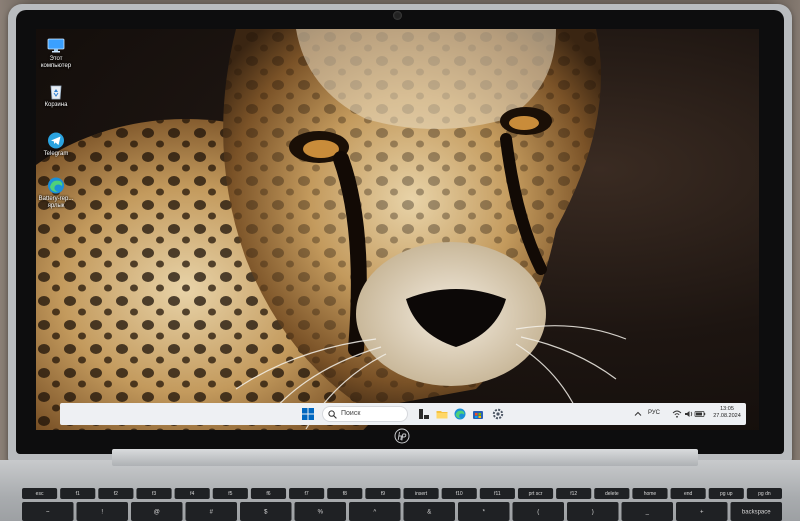  What do you see at coordinates (307, 494) in the screenshot?
I see `key-label: f7` at bounding box center [307, 494].